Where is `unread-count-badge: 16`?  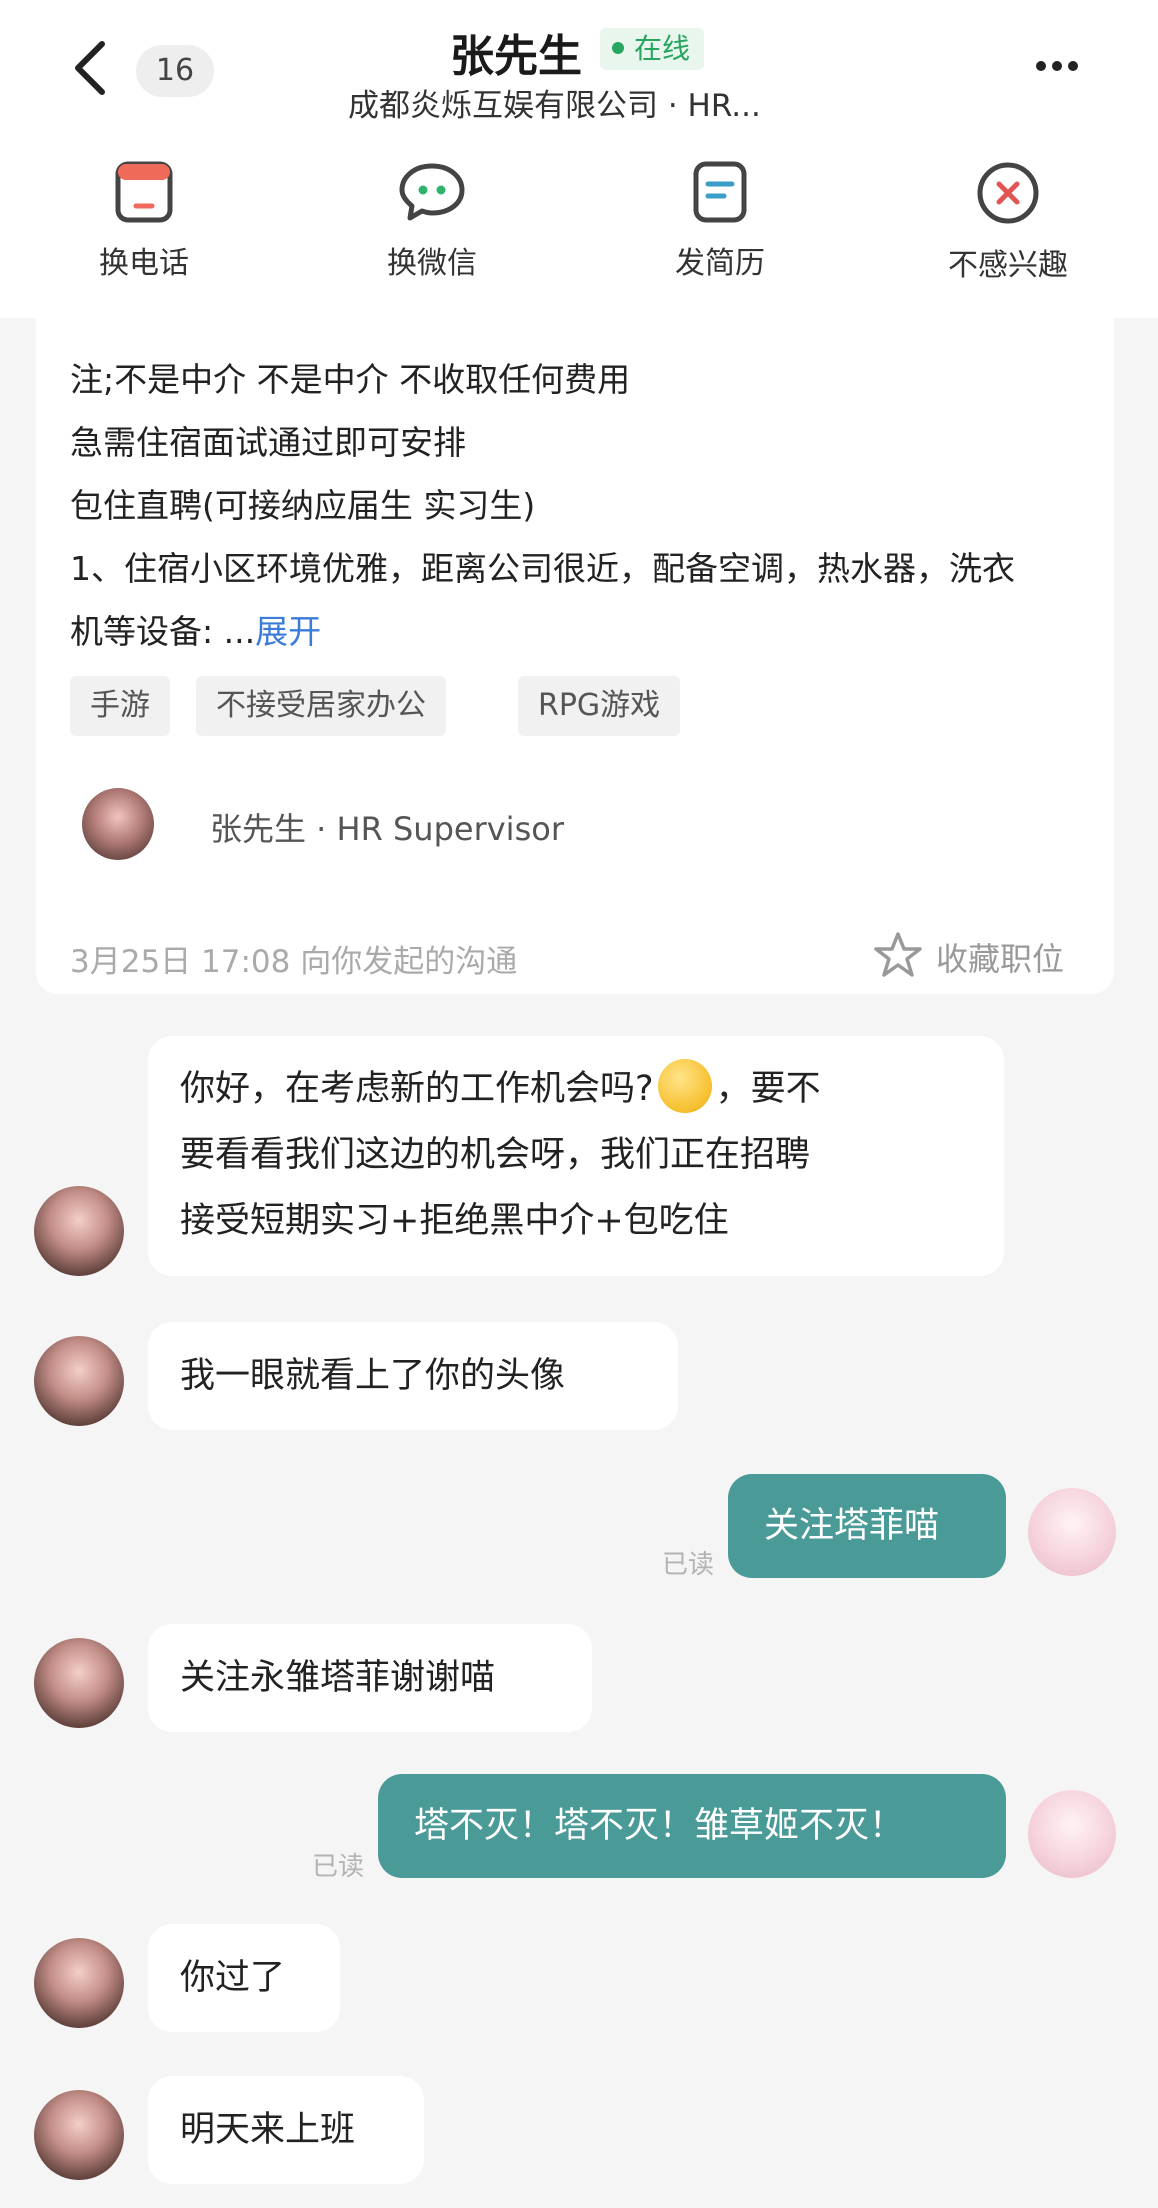 unread-count-badge: 16 is located at coordinates (175, 71).